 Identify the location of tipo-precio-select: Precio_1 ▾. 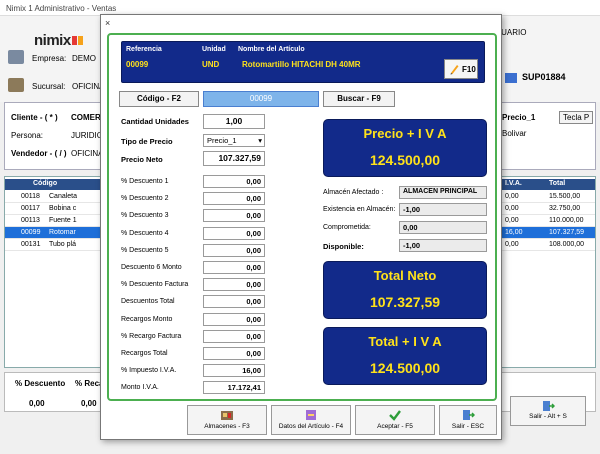
(234, 140).